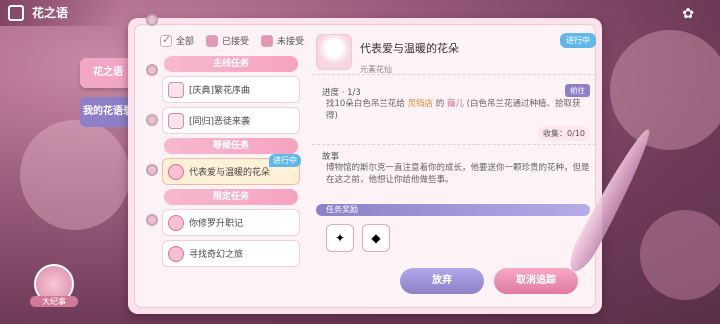 Image resolution: width=720 pixels, height=324 pixels. What do you see at coordinates (536, 281) in the screenshot?
I see `cancel-tracking-button: 取消追踪` at bounding box center [536, 281].